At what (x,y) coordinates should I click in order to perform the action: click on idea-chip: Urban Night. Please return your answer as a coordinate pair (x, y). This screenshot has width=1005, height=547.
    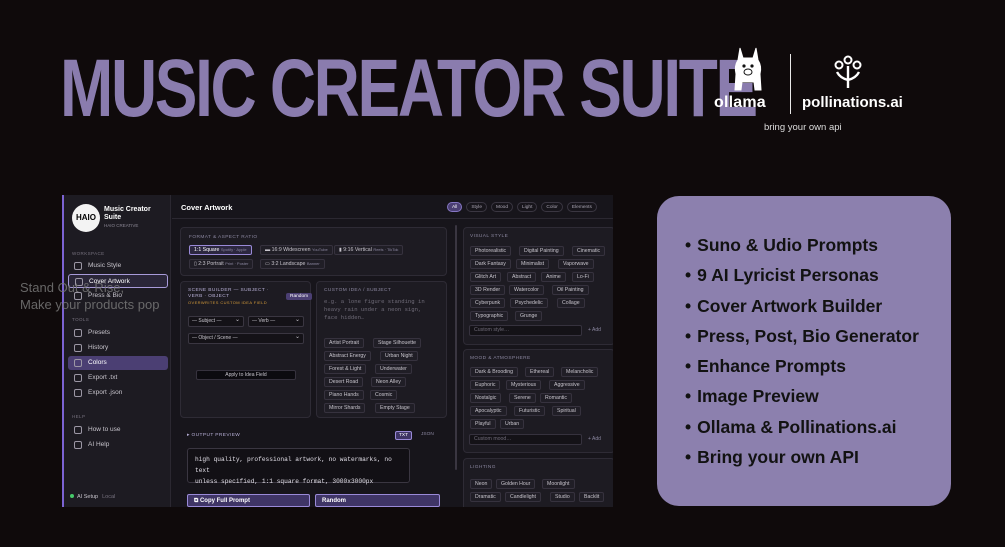
    Looking at the image, I should click on (399, 356).